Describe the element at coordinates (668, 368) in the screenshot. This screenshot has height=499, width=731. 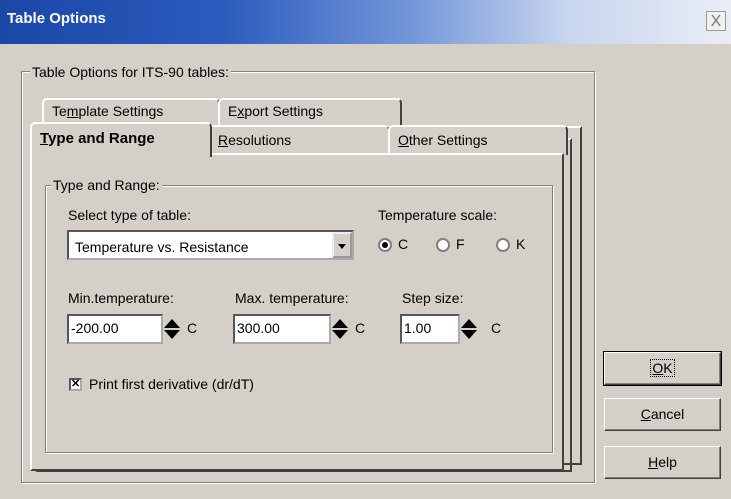
I see `ok-button-label-post: K` at that location.